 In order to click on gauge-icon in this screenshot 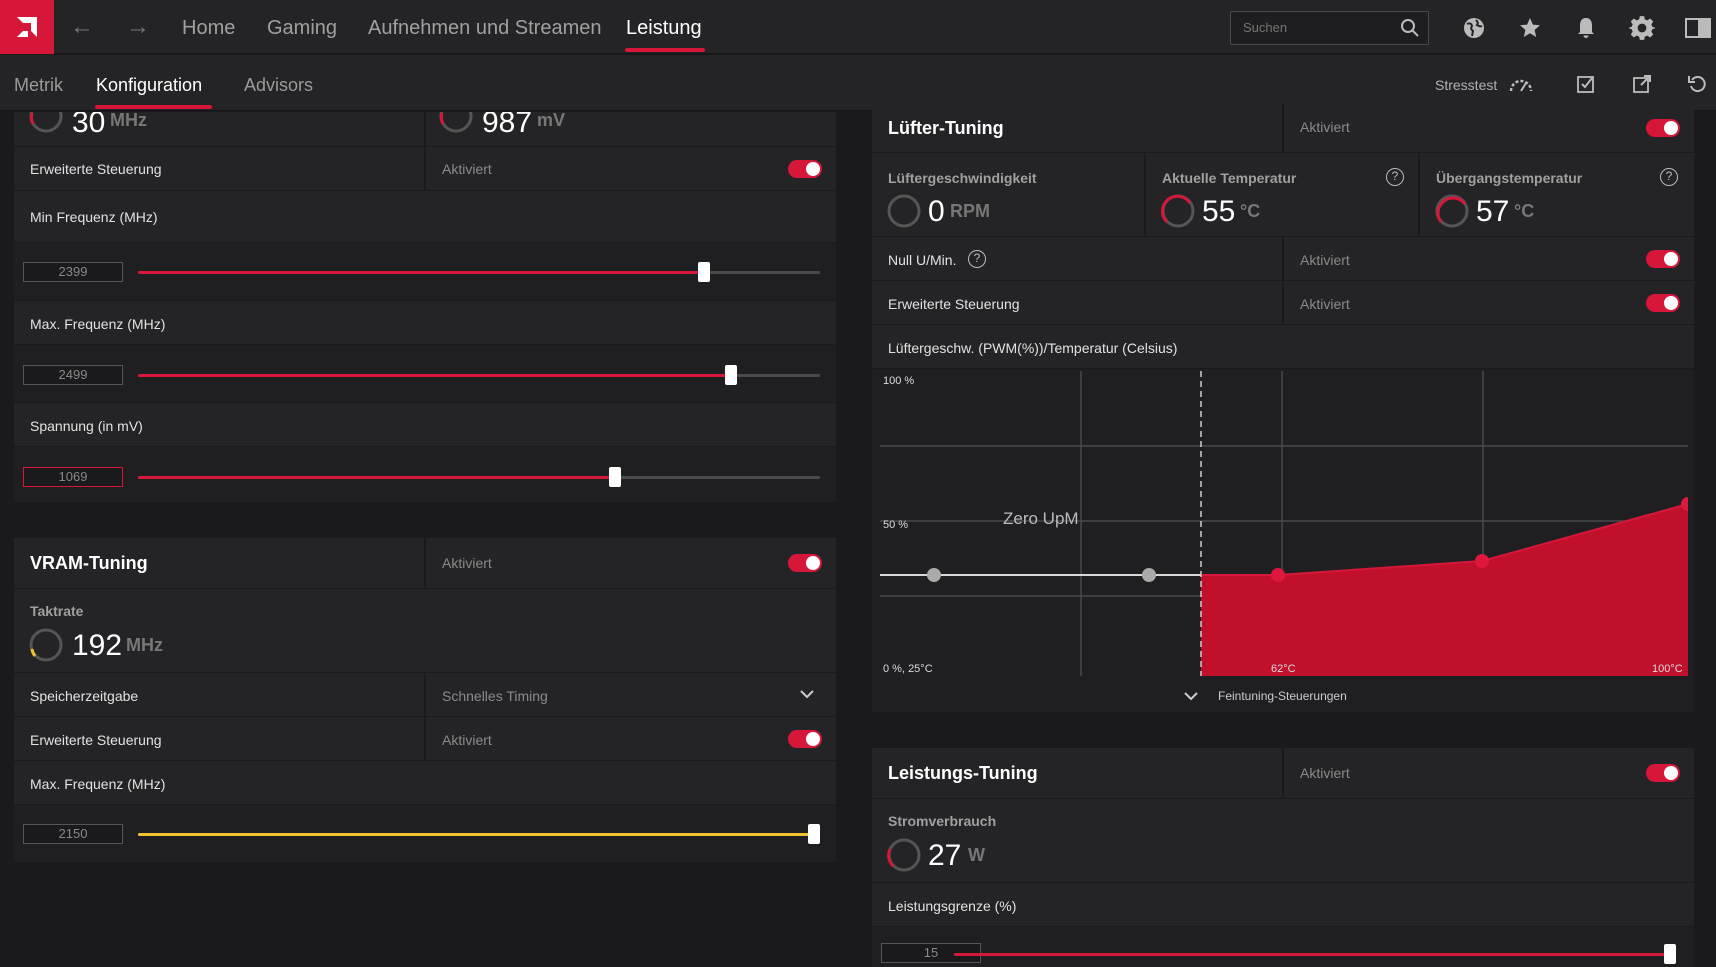, I will do `click(1521, 84)`.